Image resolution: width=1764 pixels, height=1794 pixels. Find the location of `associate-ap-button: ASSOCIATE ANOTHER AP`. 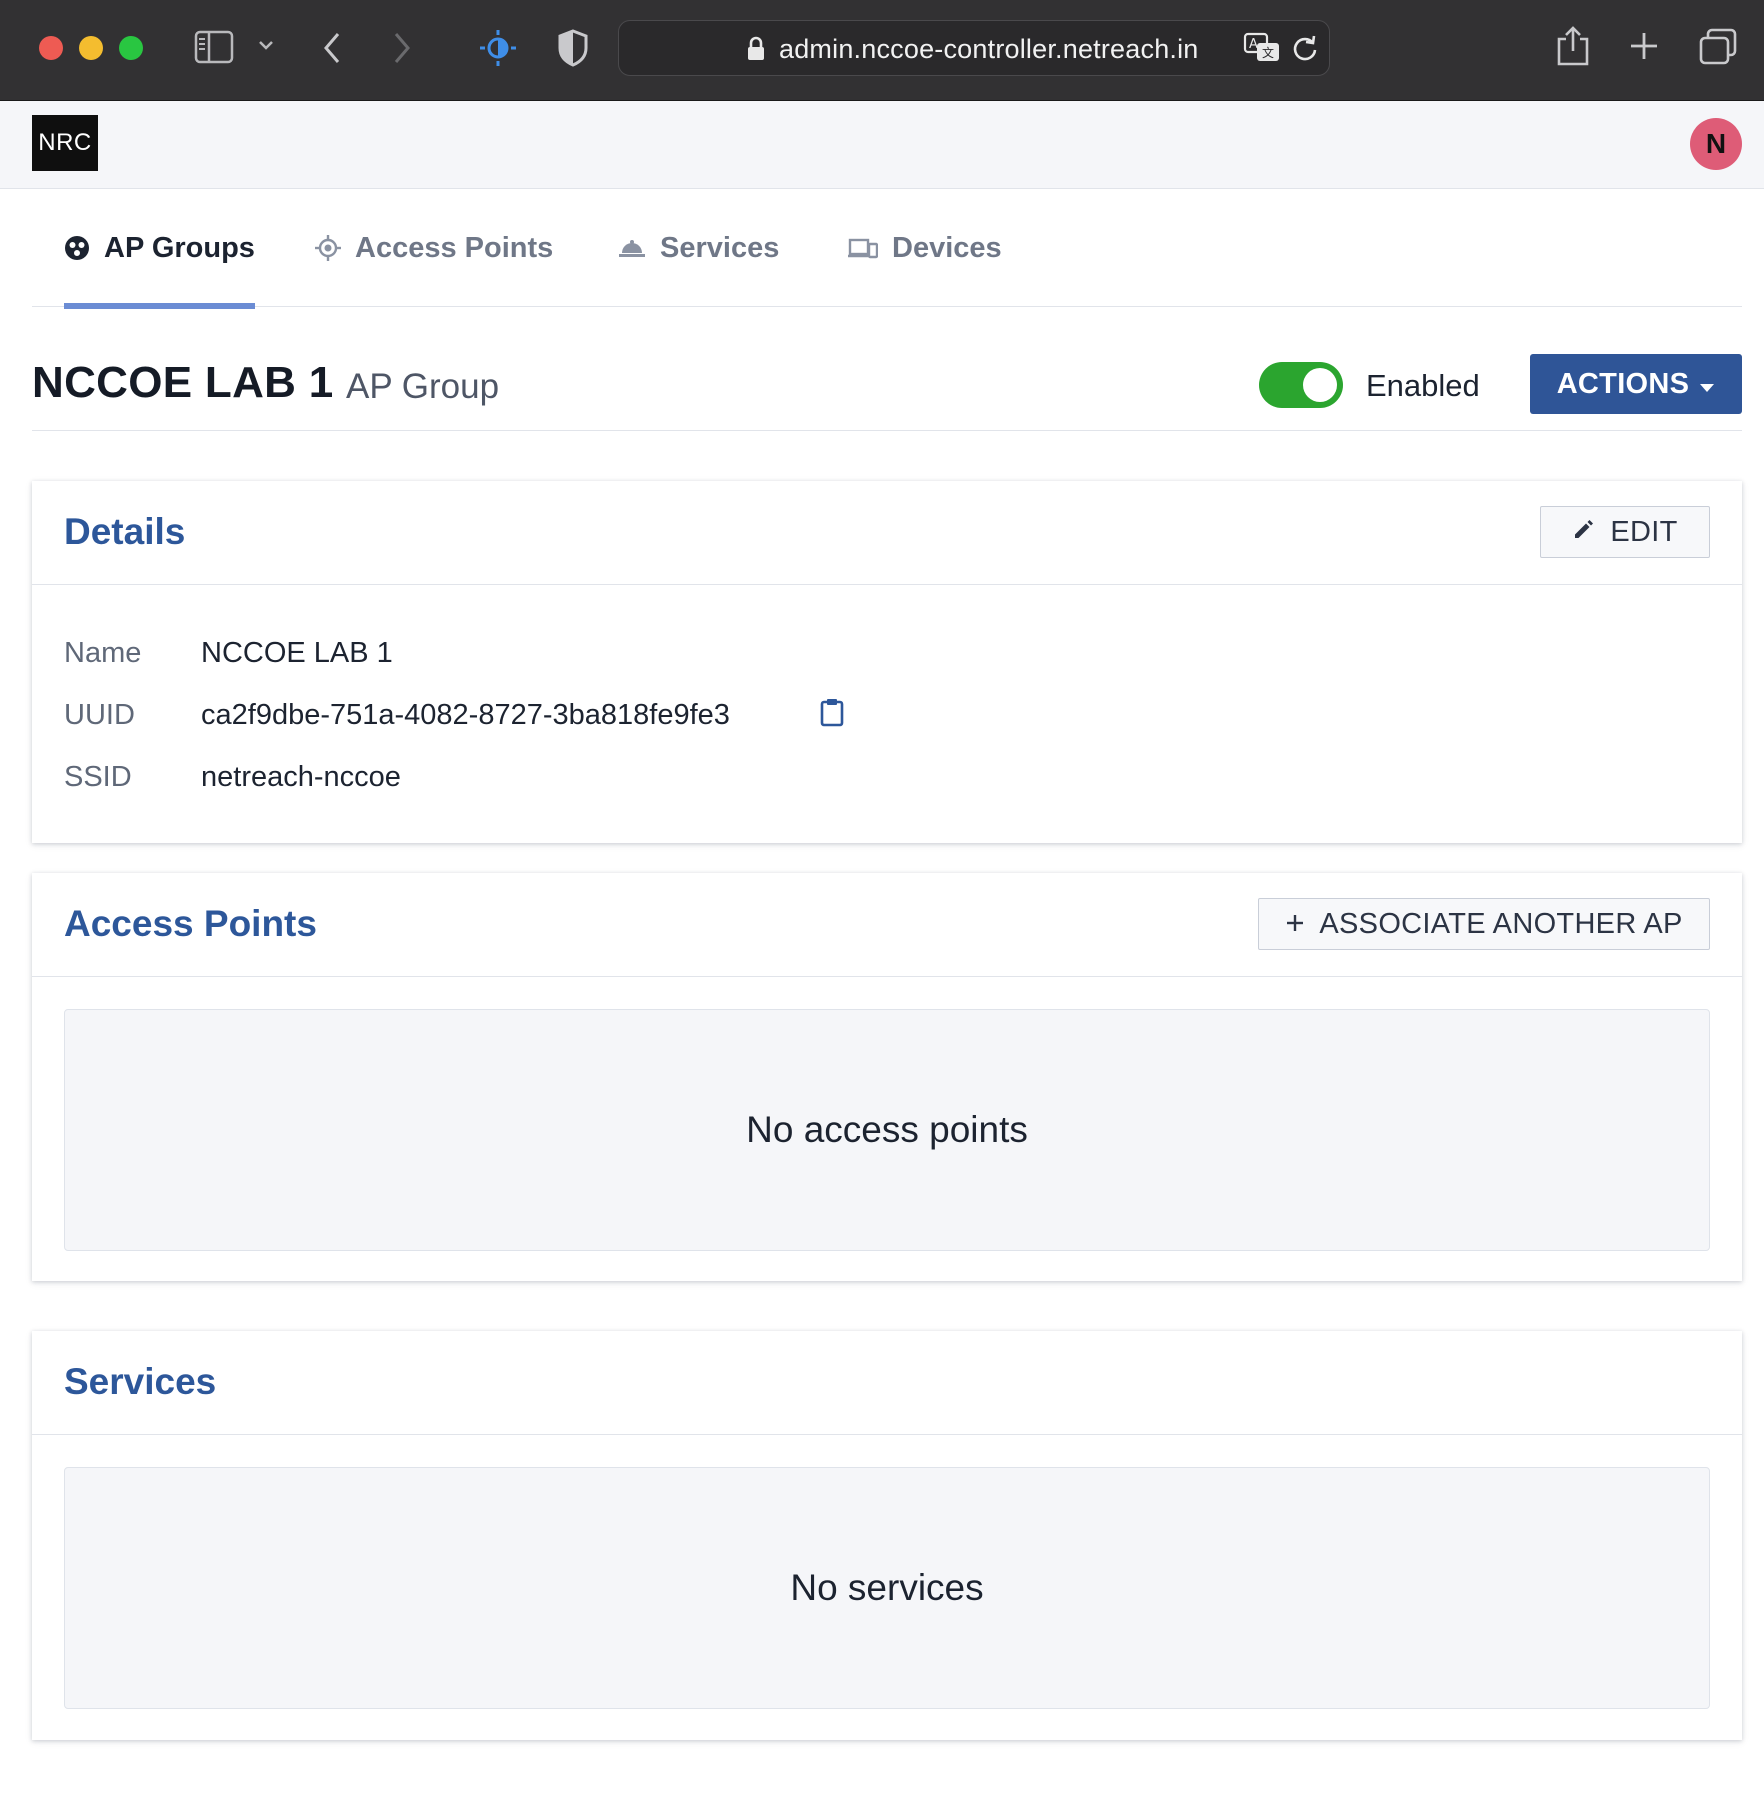

associate-ap-button: ASSOCIATE ANOTHER AP is located at coordinates (1484, 924).